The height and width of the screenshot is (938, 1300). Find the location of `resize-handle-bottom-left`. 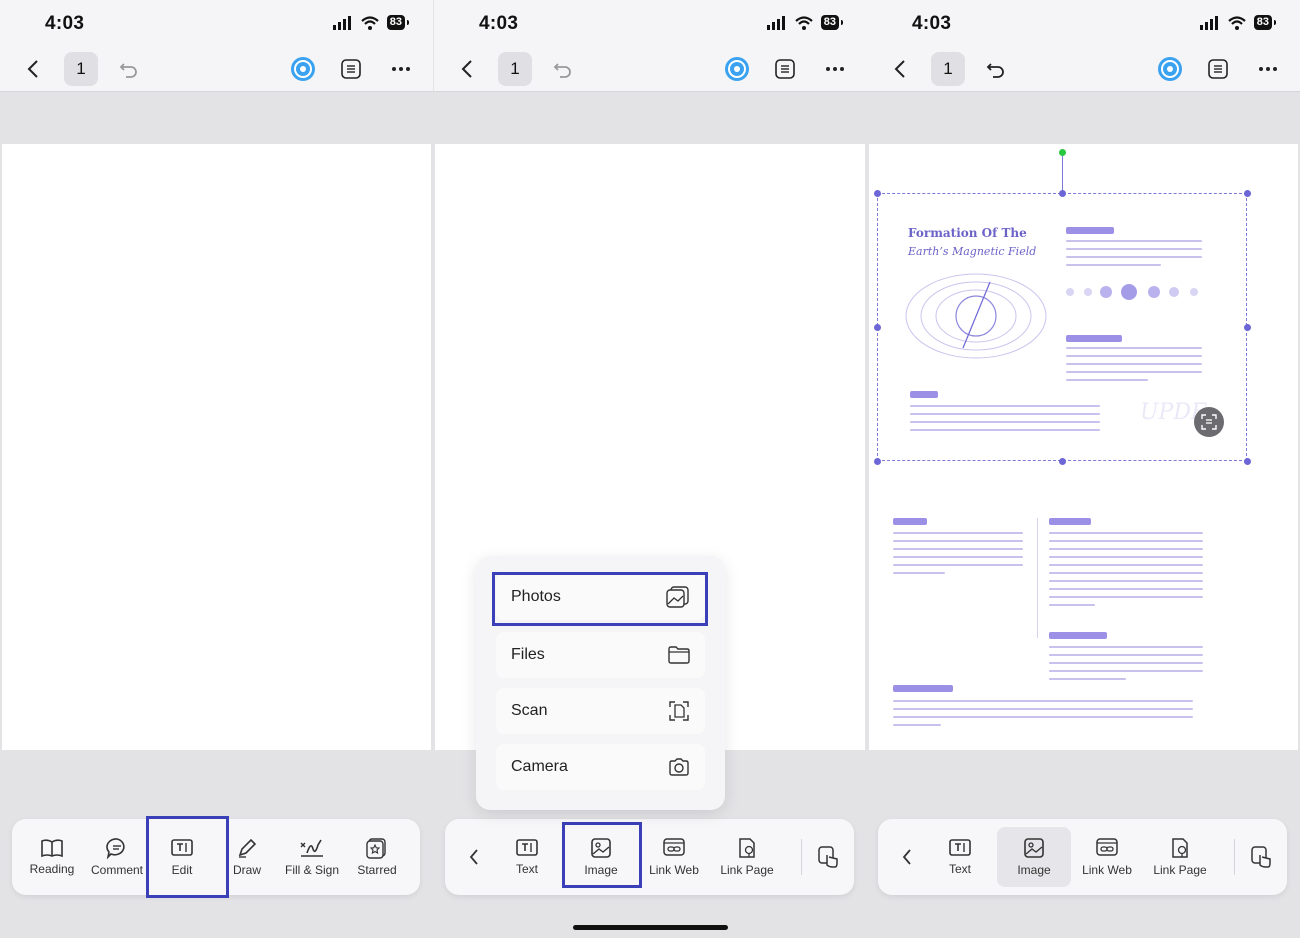

resize-handle-bottom-left is located at coordinates (877, 461).